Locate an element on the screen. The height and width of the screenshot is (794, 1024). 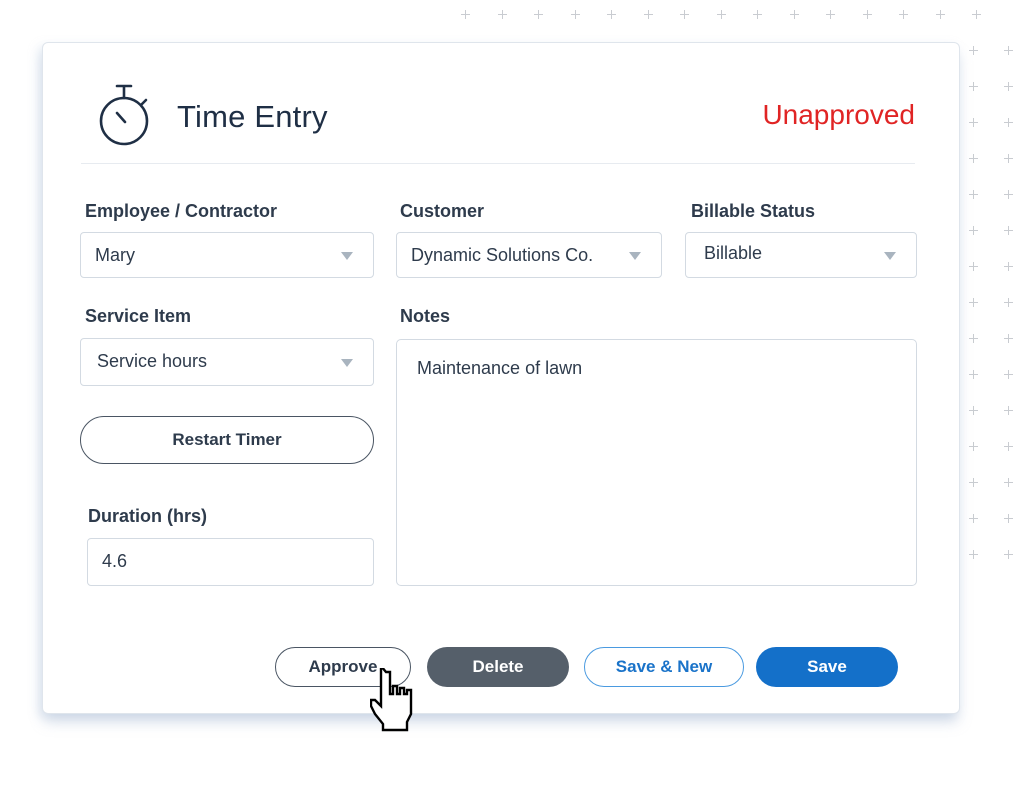
save-button: Save is located at coordinates (827, 667).